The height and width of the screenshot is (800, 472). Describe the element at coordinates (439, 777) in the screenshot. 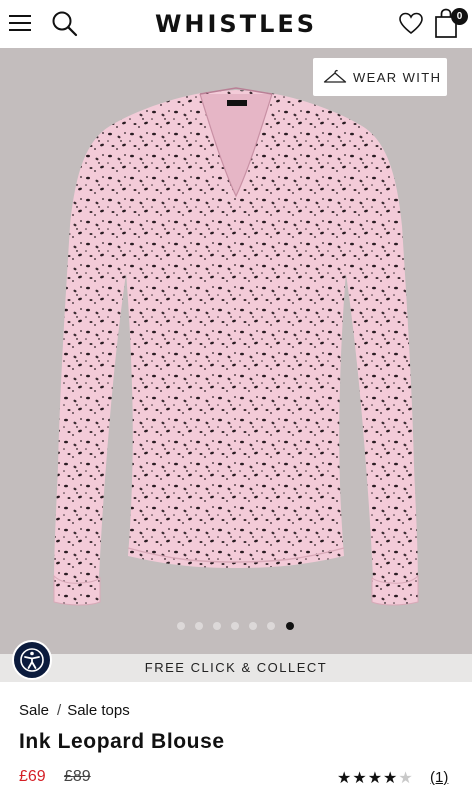

I see `review-count-link: (1)` at that location.